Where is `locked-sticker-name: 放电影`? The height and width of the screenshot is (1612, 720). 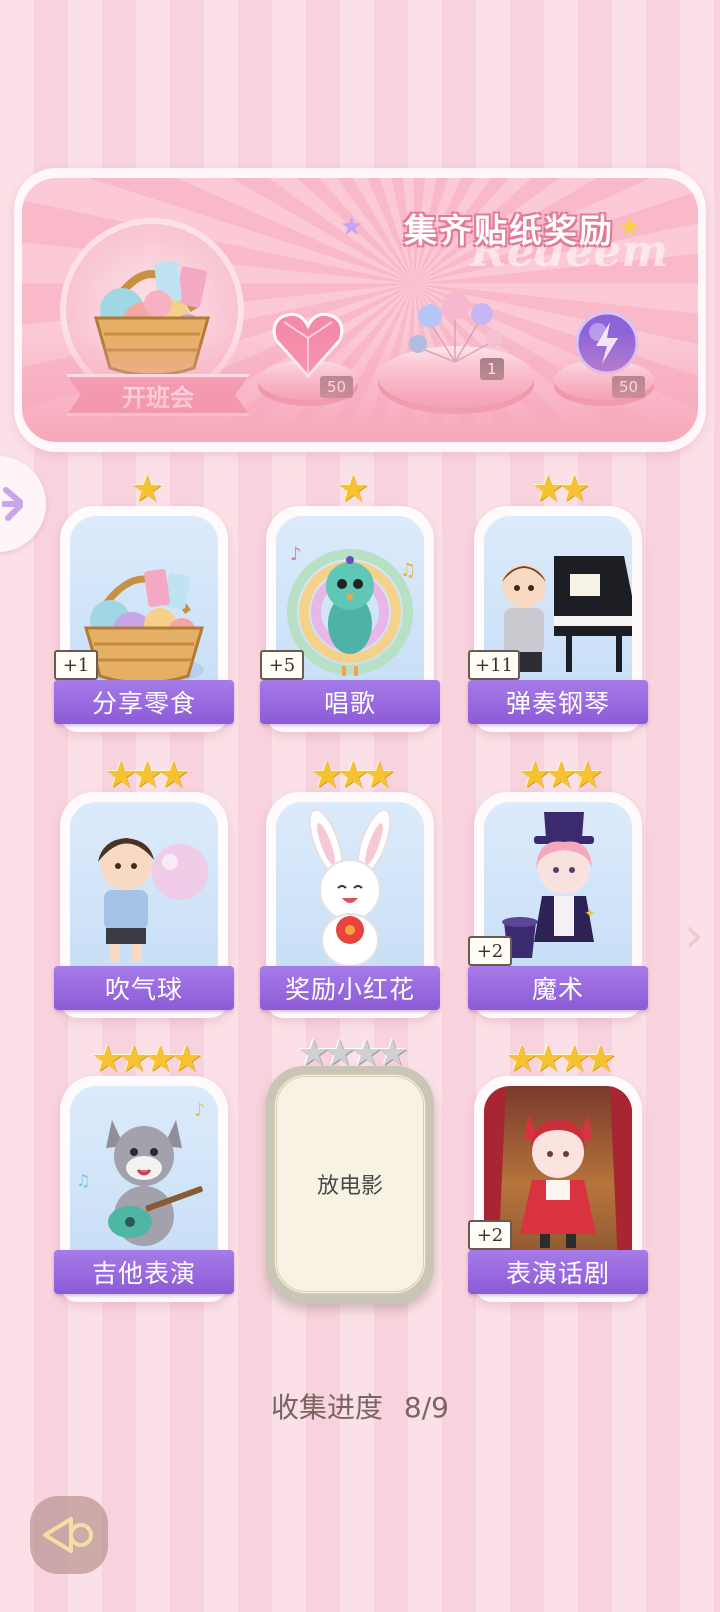 locked-sticker-name: 放电影 is located at coordinates (350, 1184).